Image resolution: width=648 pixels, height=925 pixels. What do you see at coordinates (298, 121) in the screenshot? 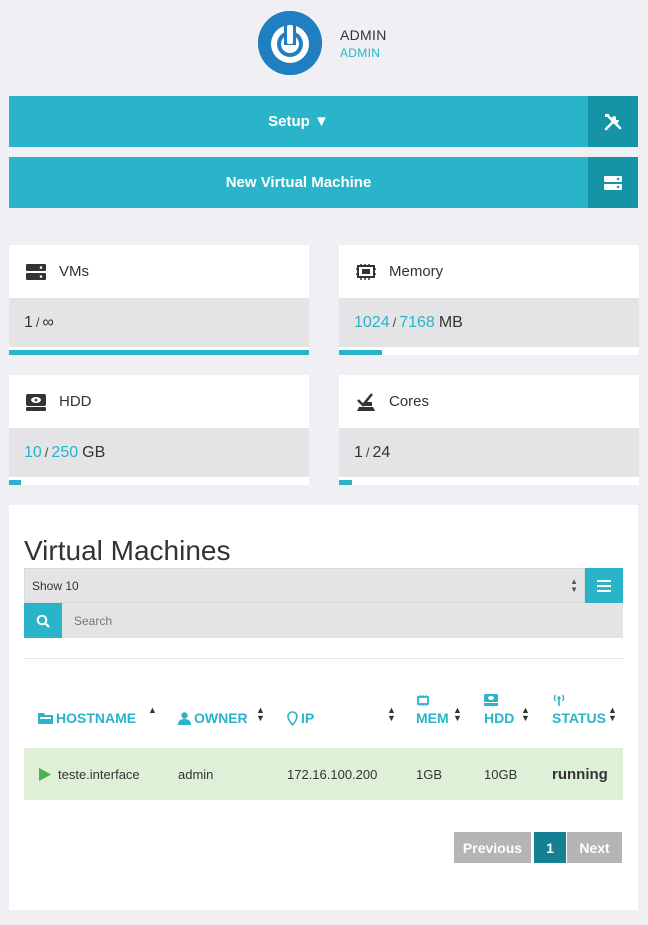
I see `setup-button-label: Setup ▼` at bounding box center [298, 121].